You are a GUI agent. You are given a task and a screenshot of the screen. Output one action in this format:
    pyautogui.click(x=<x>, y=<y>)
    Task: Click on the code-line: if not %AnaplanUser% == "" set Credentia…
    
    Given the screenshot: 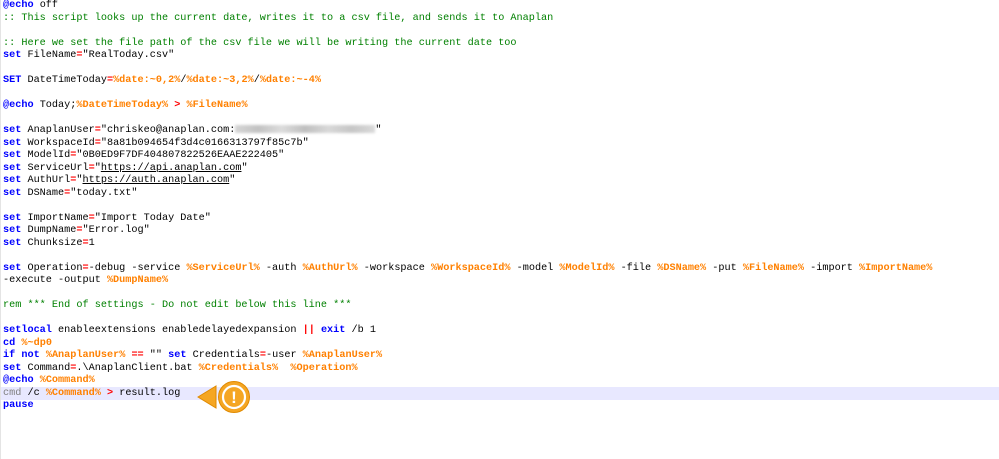 What is the action you would take?
    pyautogui.click(x=192, y=356)
    